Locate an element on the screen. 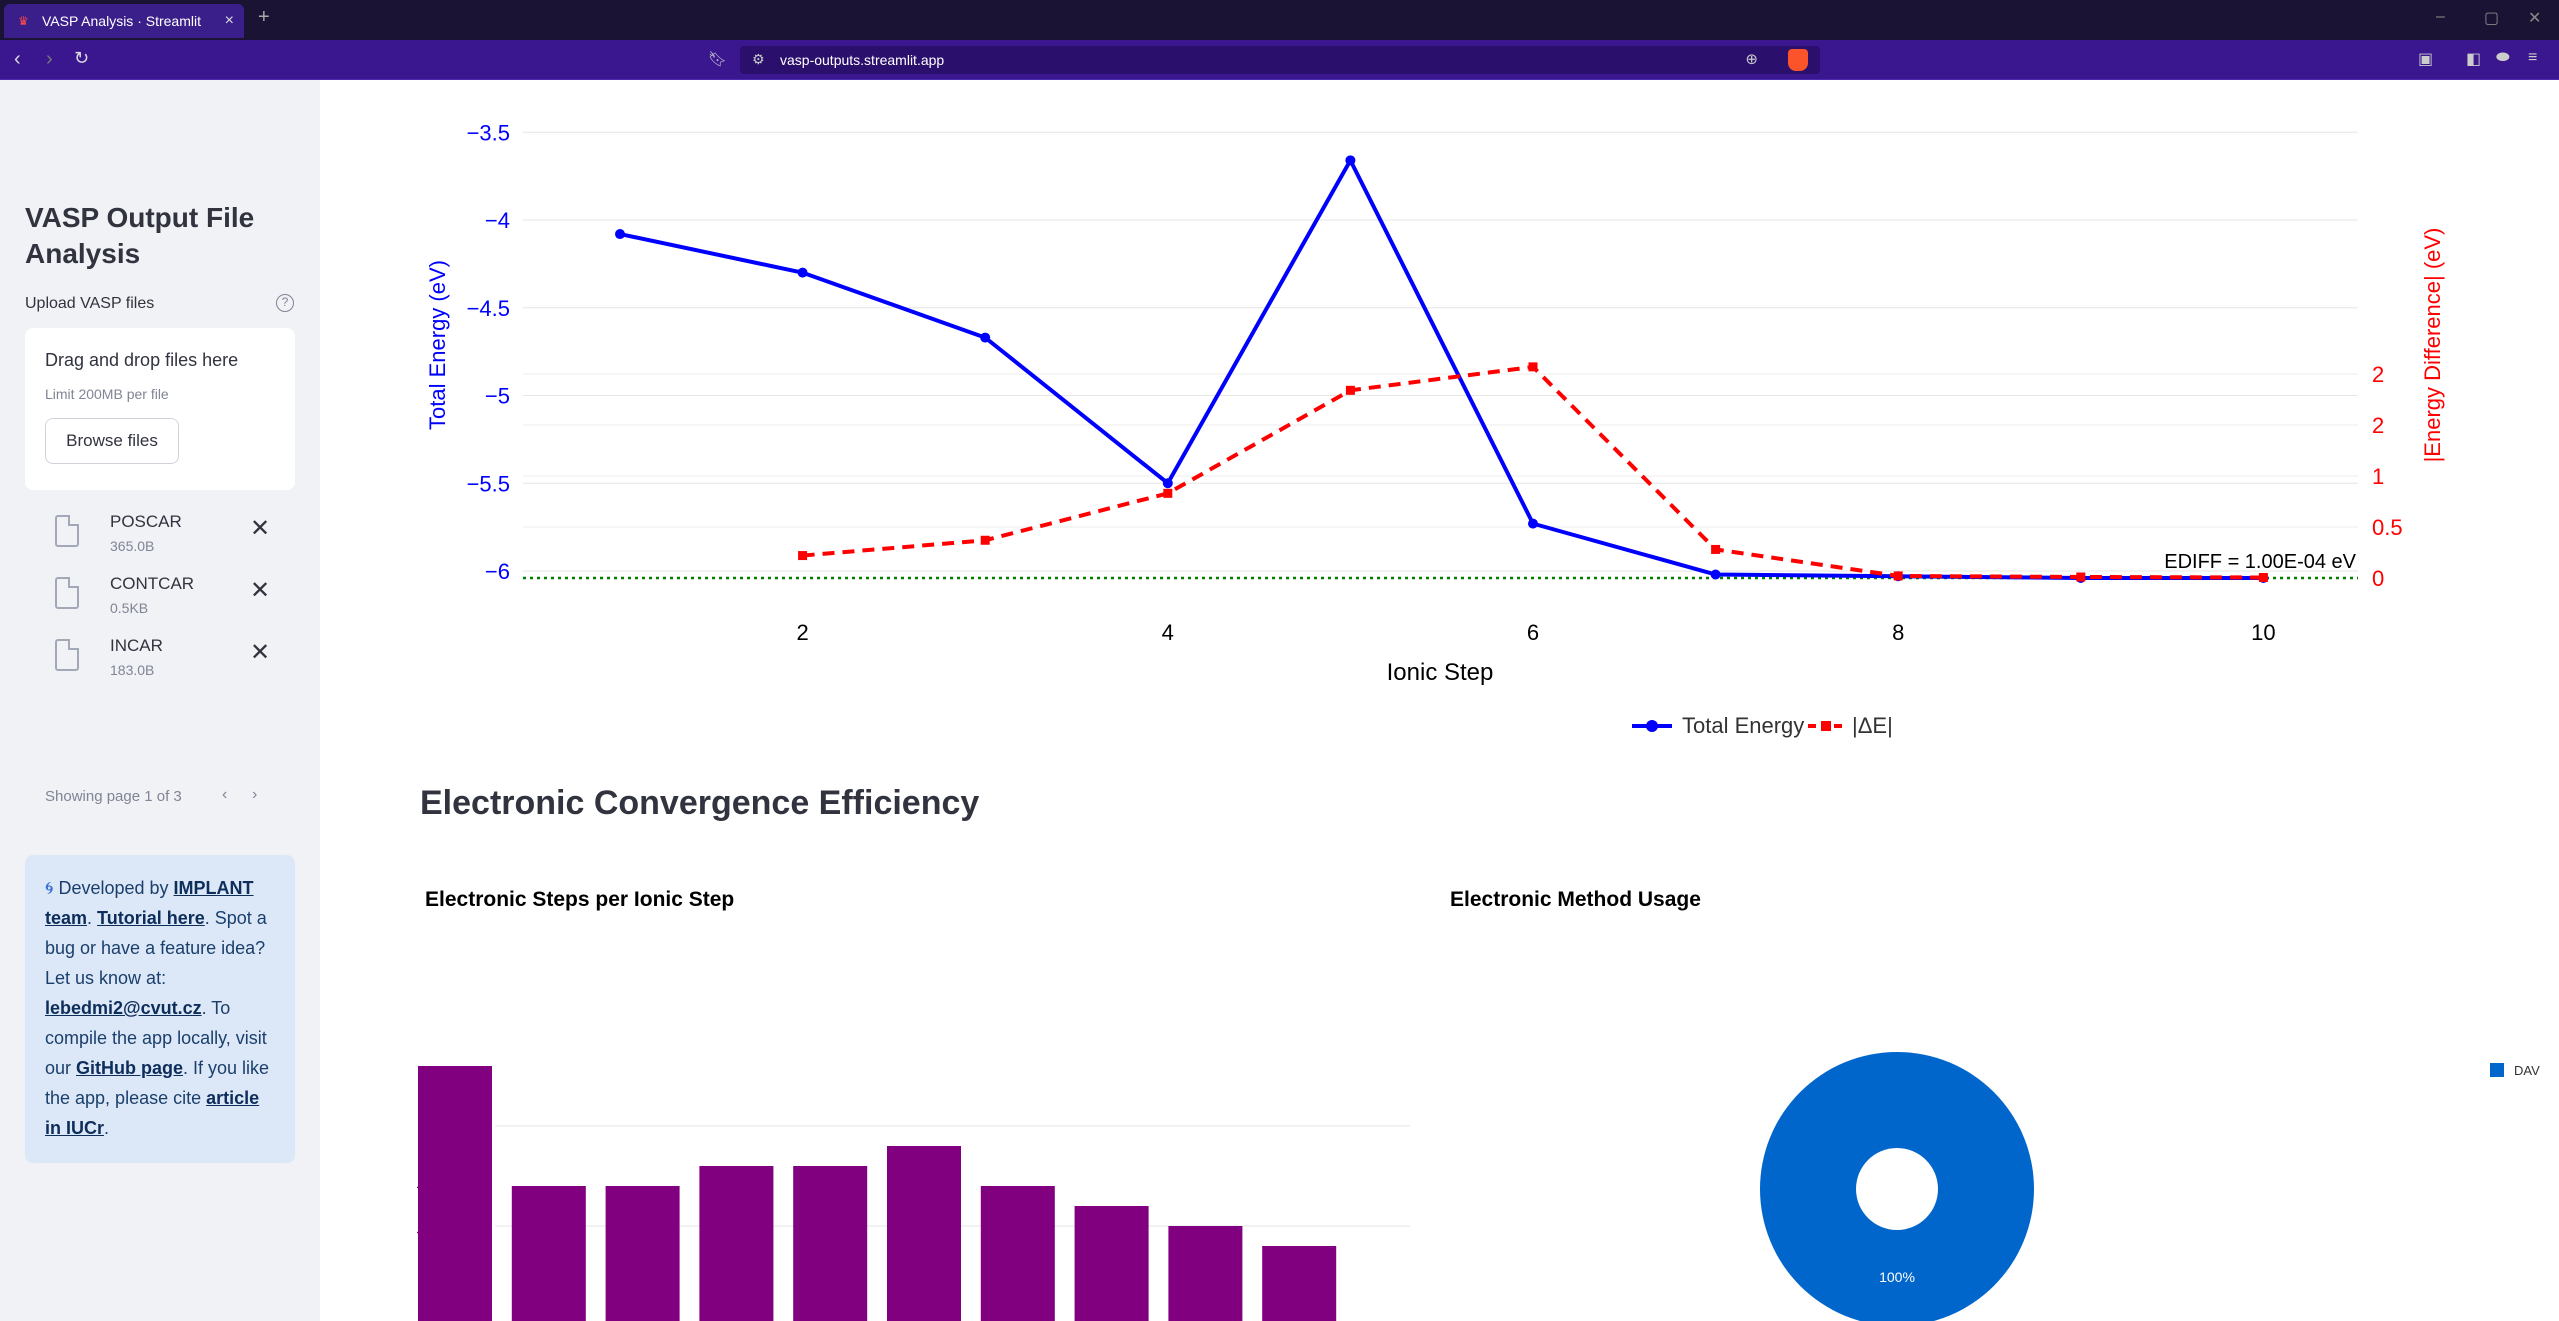 This screenshot has height=1321, width=2559. y-tick-label: −3.5 is located at coordinates (488, 132).